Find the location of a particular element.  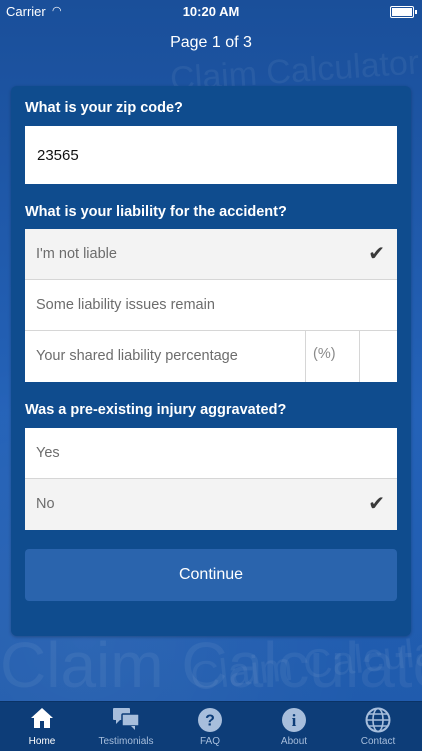

tab-testimonials: Testimonials is located at coordinates (126, 726).